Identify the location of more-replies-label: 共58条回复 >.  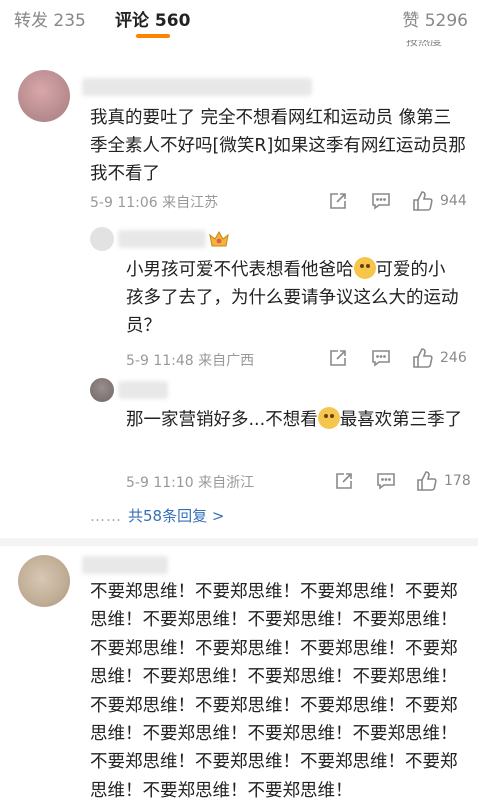
(176, 516).